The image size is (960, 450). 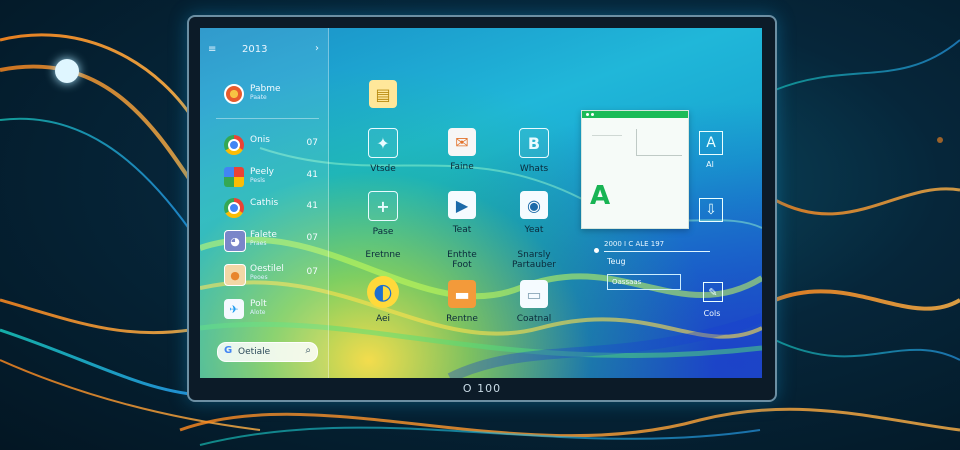 I want to click on menu-icon: ≡, so click(x=212, y=49).